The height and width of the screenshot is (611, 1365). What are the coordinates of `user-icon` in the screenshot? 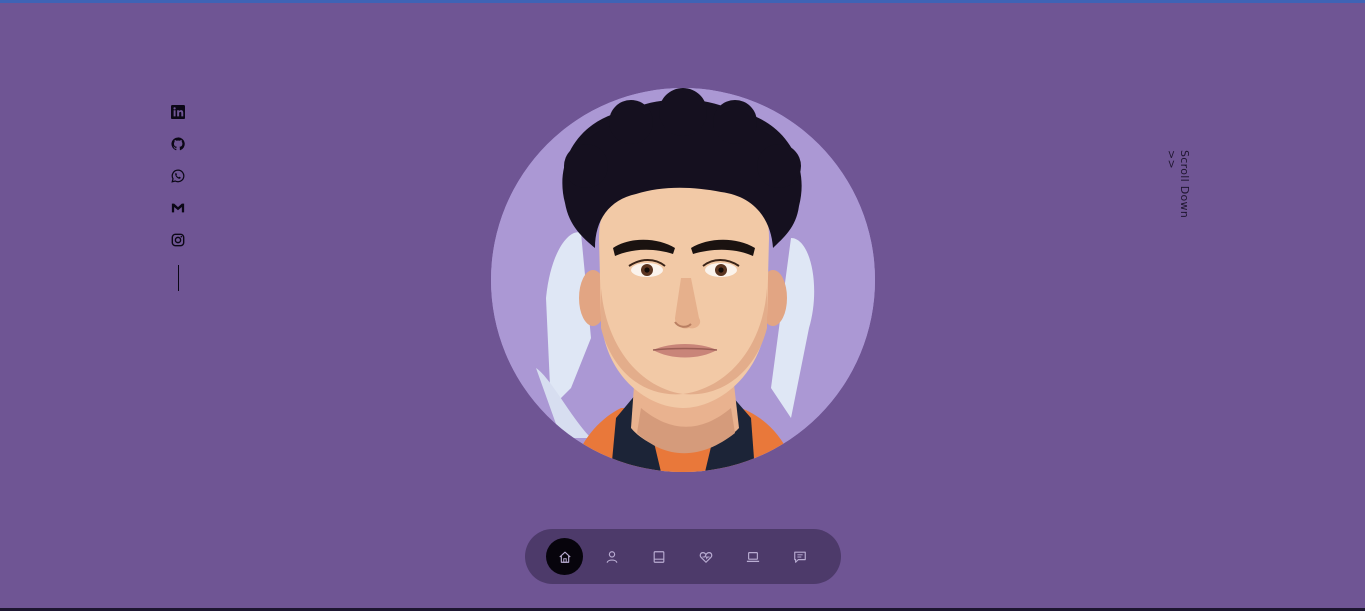 It's located at (611, 556).